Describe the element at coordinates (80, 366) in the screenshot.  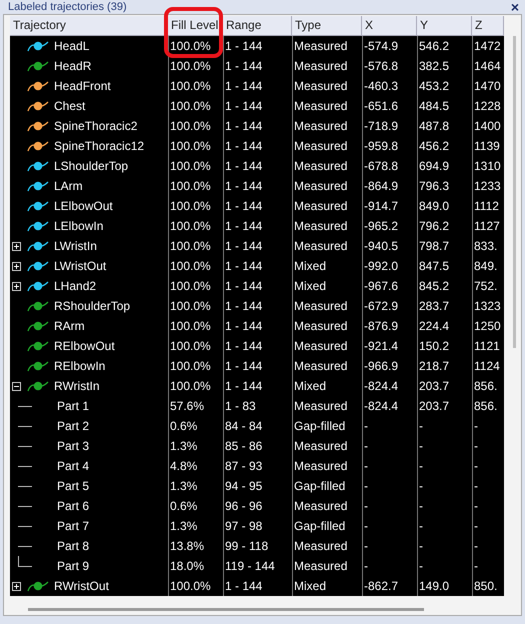
I see `trajectory-name: RElbowIn` at that location.